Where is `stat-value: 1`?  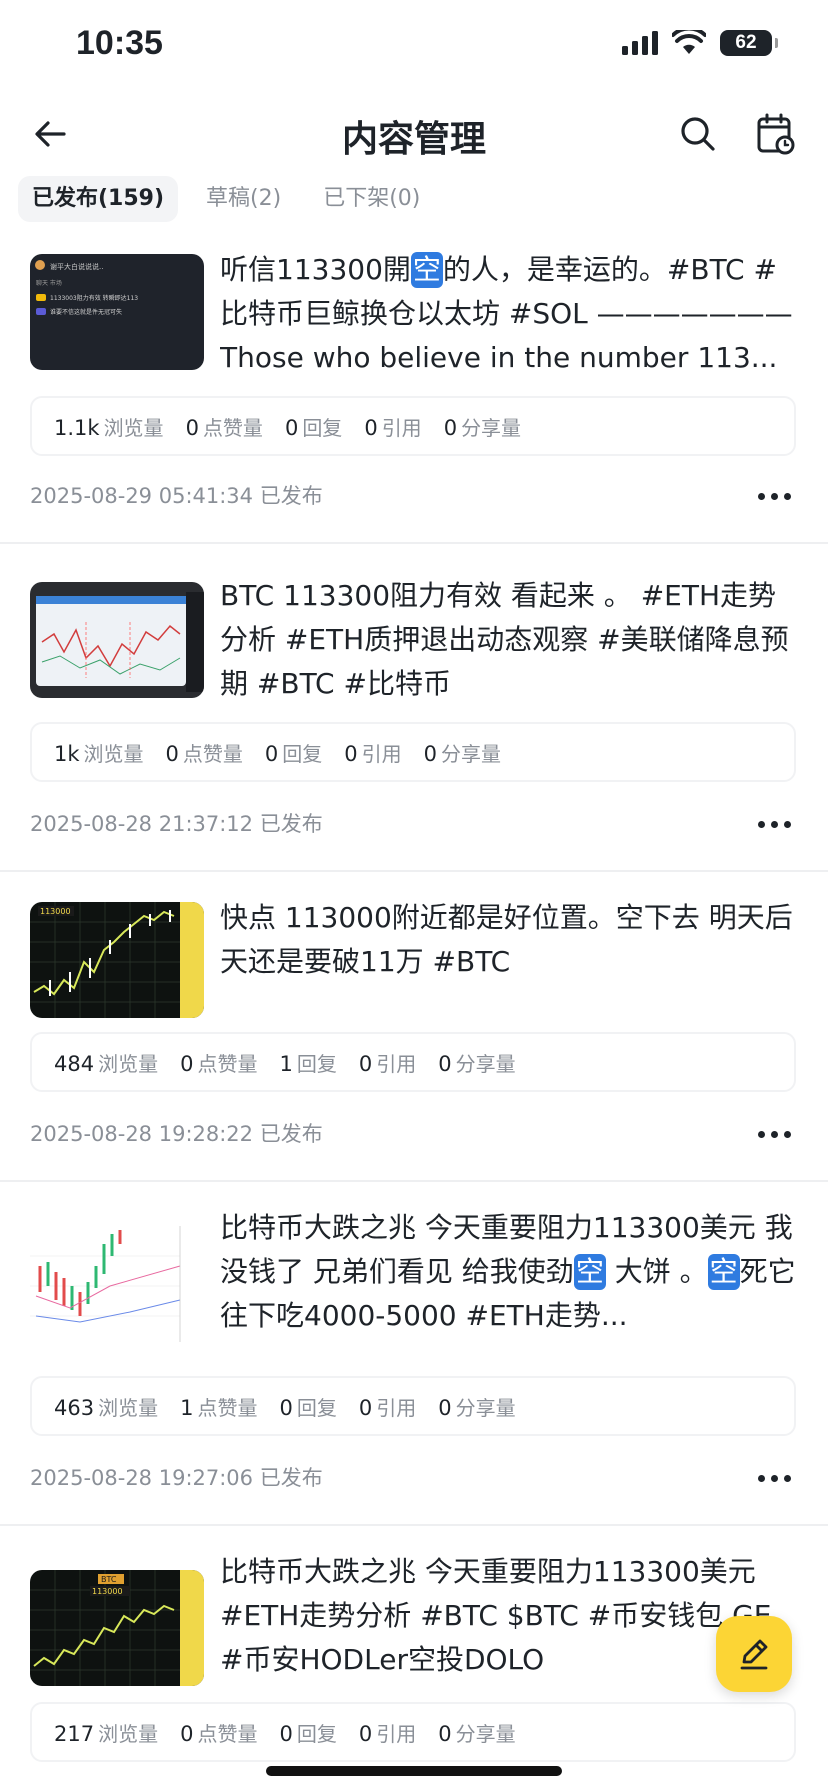
stat-value: 1 is located at coordinates (187, 1407).